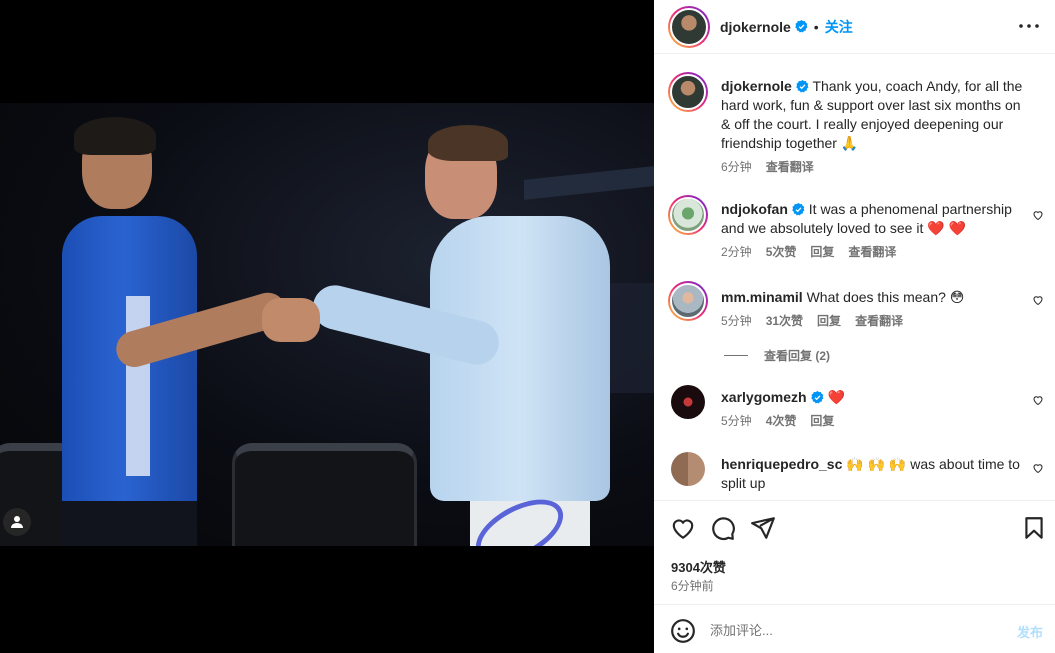  What do you see at coordinates (854, 27) in the screenshot?
I see `post-header: djokernole • 关注` at bounding box center [854, 27].